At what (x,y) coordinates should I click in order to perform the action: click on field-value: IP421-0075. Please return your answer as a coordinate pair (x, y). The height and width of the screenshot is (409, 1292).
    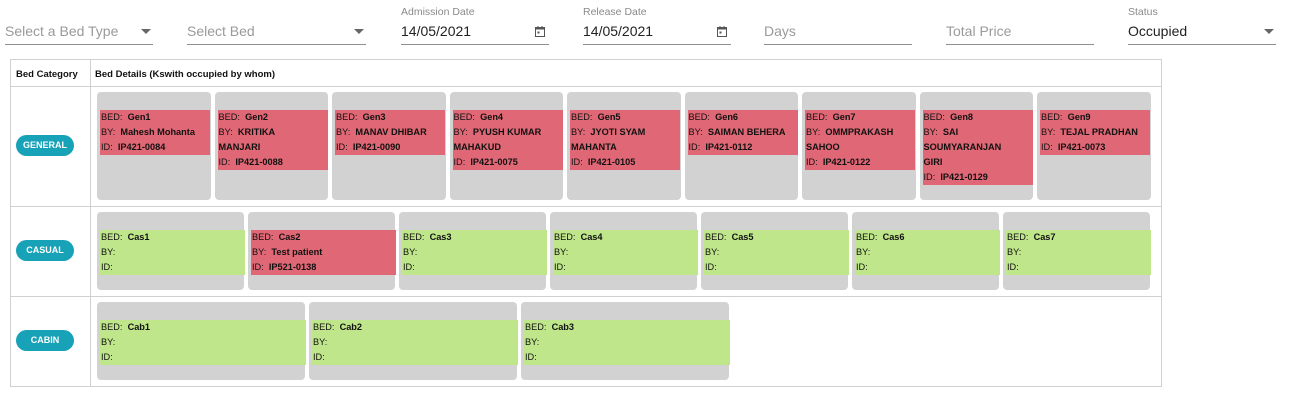
    Looking at the image, I should click on (494, 162).